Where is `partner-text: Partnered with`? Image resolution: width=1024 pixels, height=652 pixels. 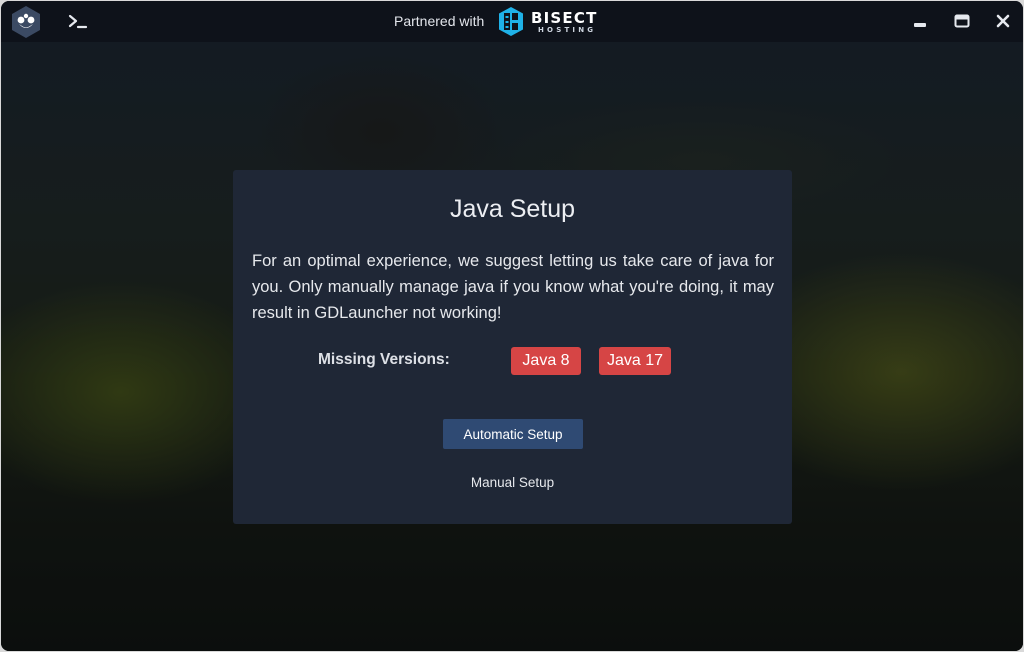 partner-text: Partnered with is located at coordinates (439, 21).